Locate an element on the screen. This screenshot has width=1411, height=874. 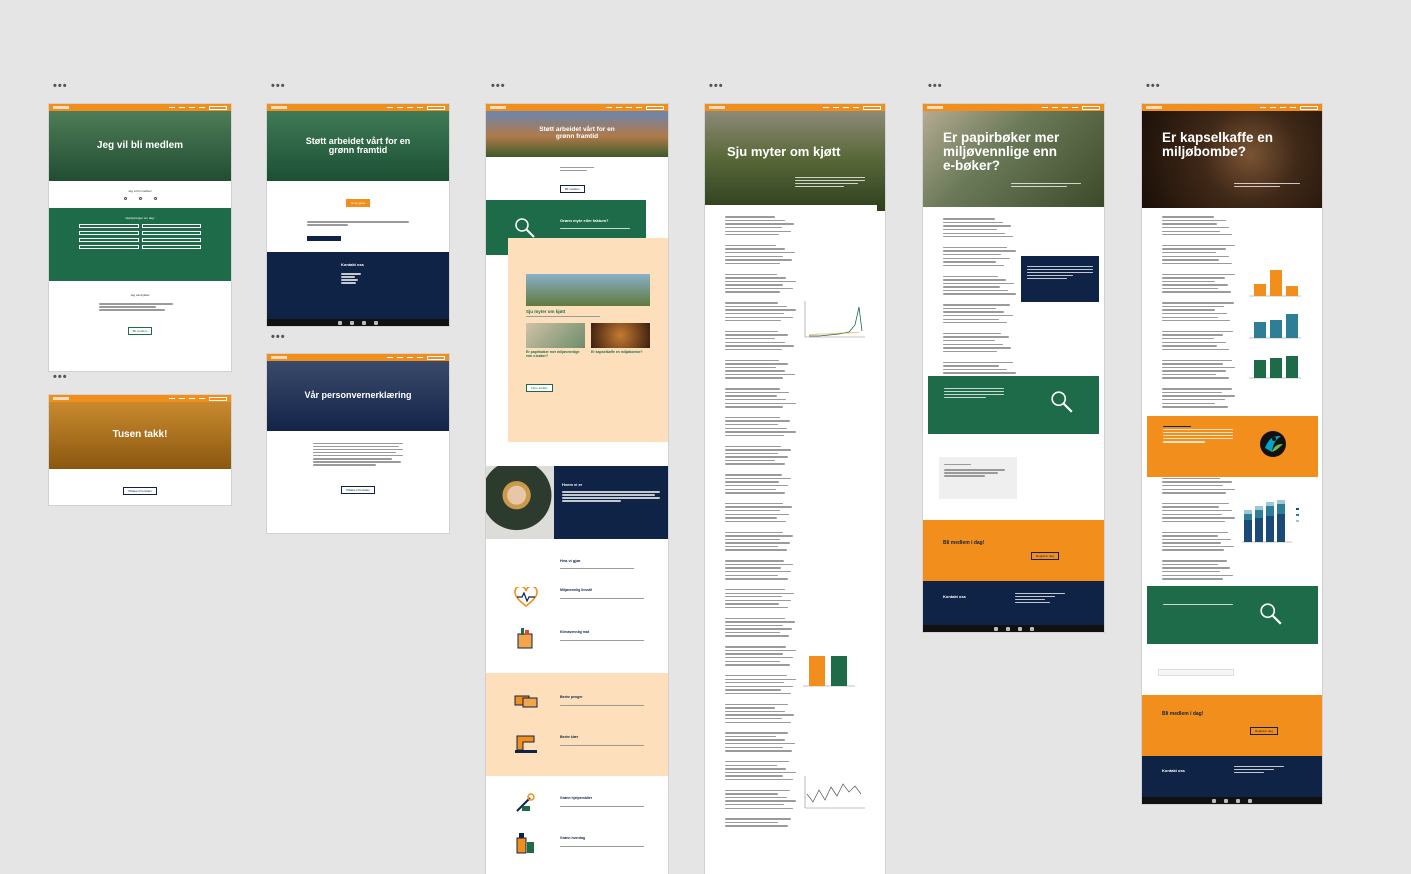
hero-privacy: Vår personvernerklæring is located at coordinates (358, 396).